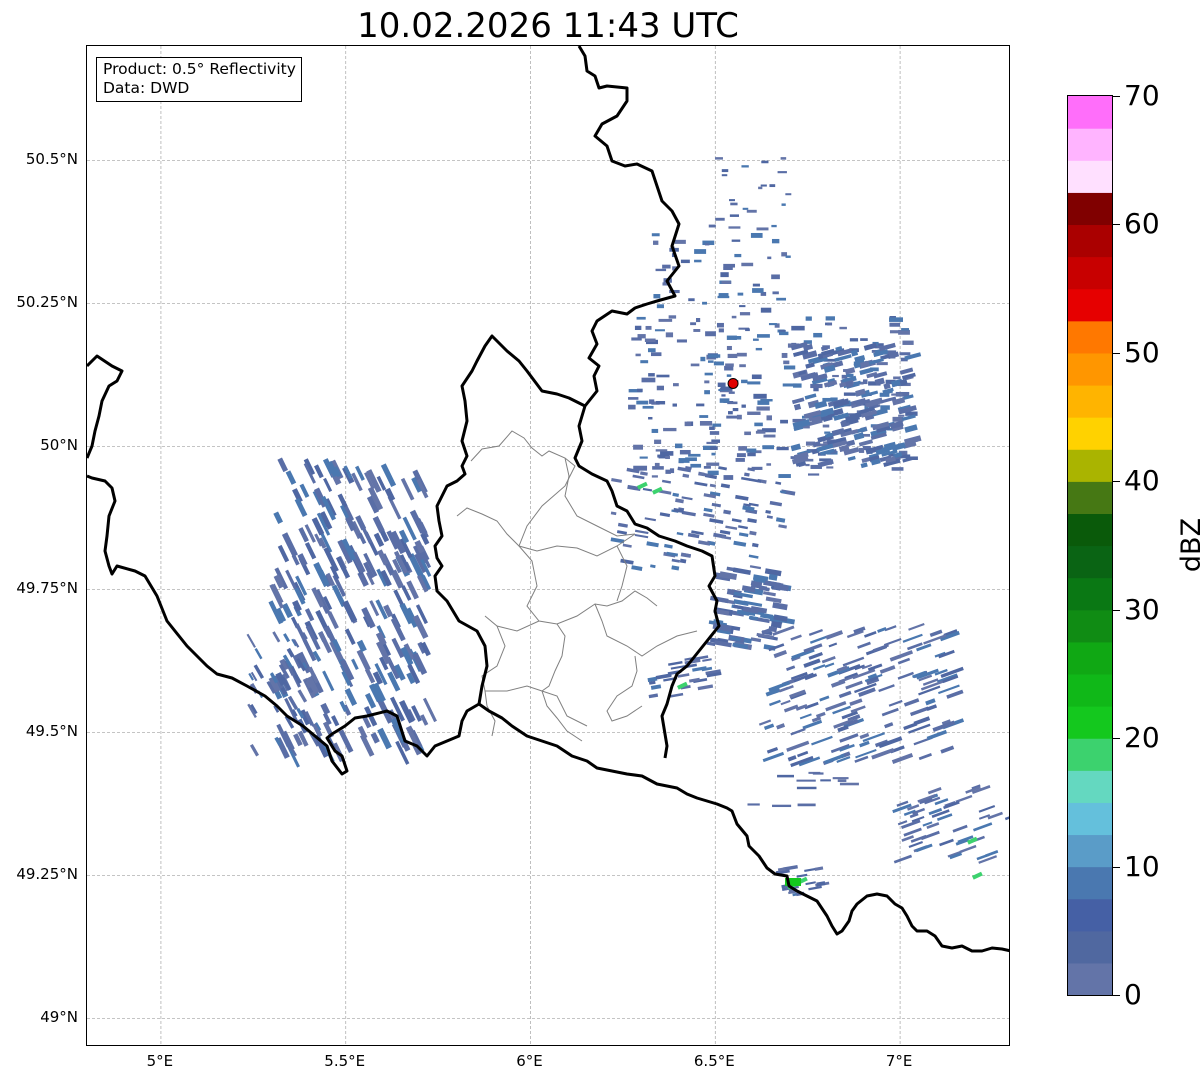 This screenshot has height=1081, width=1202. I want to click on lat-tick-label: 49.5°N, so click(51, 731).